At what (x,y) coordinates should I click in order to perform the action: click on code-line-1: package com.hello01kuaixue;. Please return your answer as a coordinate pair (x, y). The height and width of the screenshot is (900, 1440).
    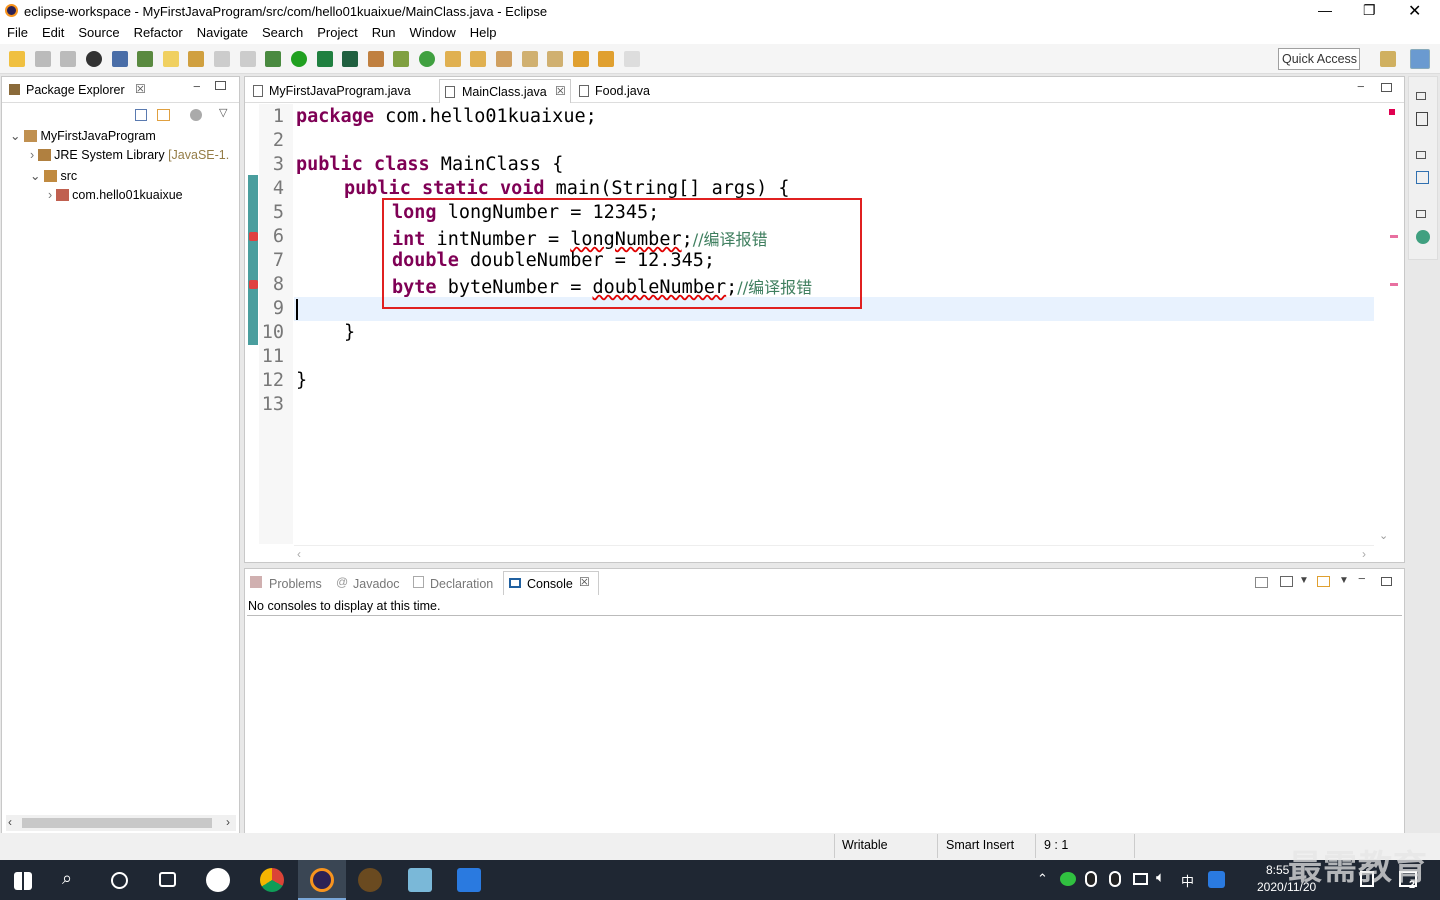
    Looking at the image, I should click on (446, 116).